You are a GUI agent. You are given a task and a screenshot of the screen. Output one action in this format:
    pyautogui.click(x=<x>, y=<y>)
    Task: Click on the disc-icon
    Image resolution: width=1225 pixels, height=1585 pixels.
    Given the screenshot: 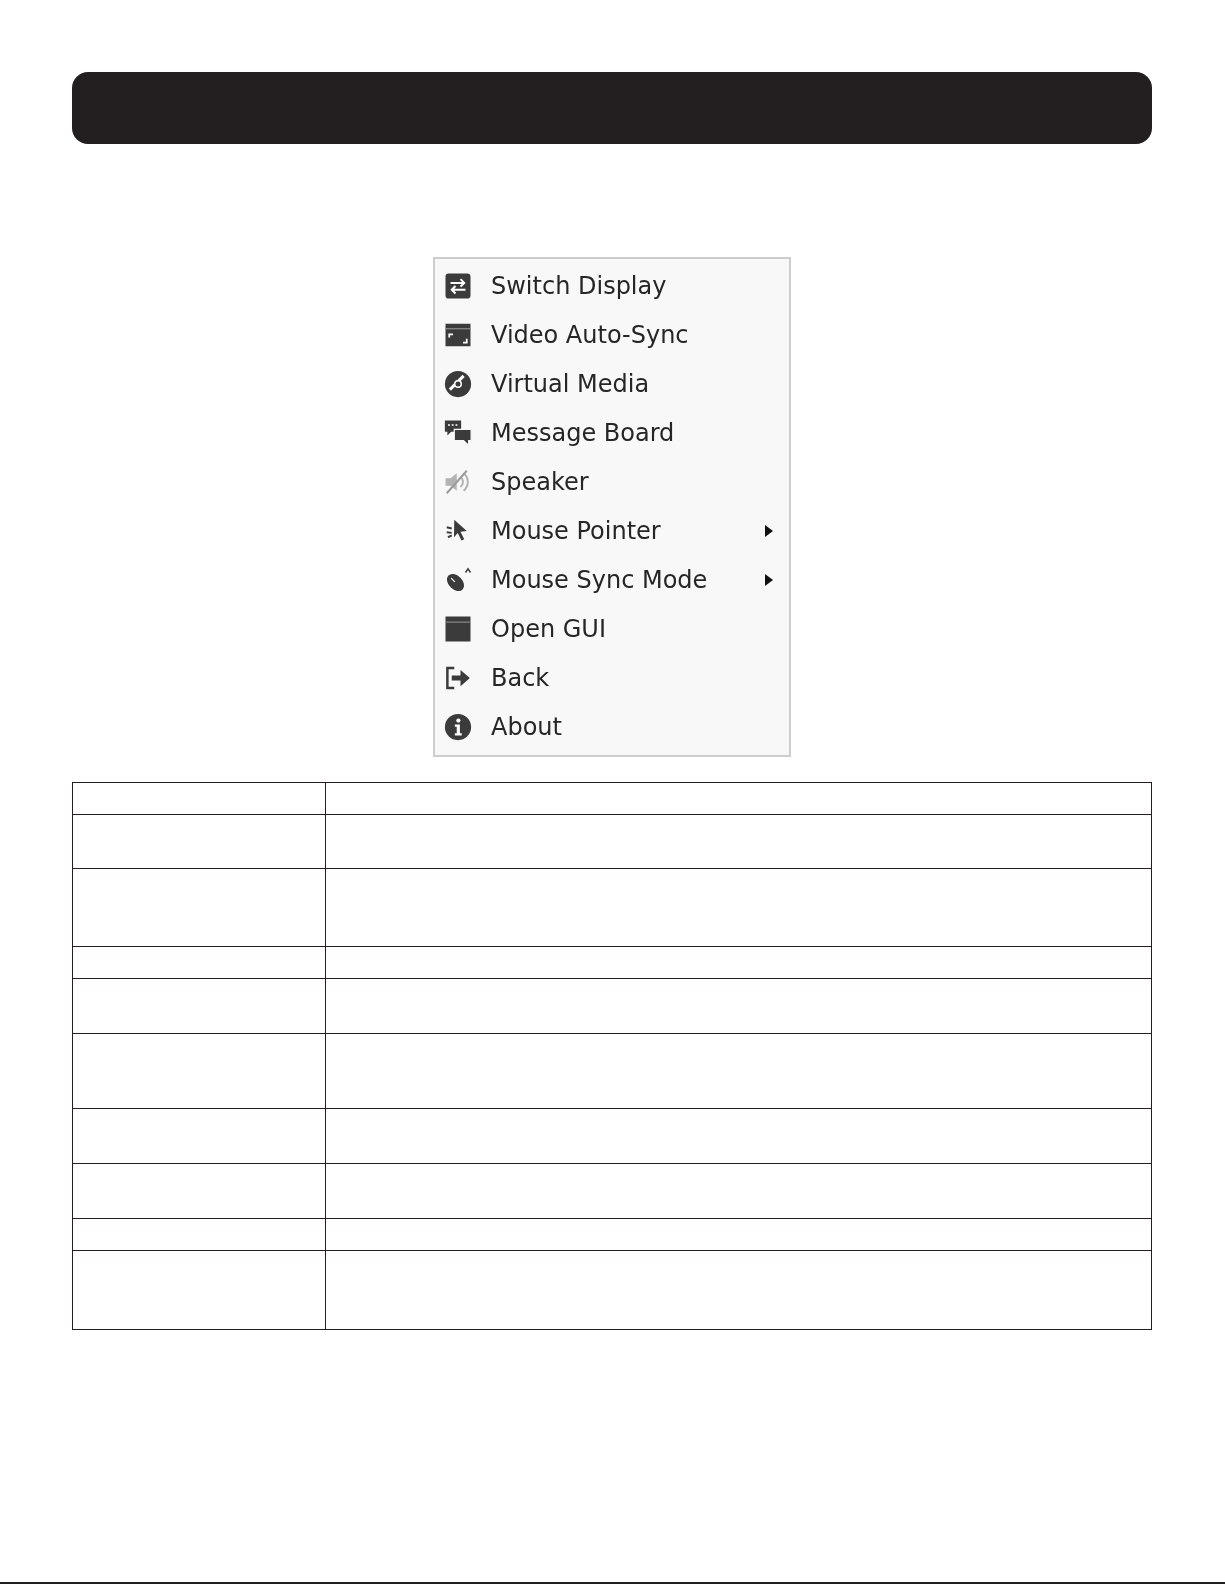 What is the action you would take?
    pyautogui.click(x=458, y=383)
    